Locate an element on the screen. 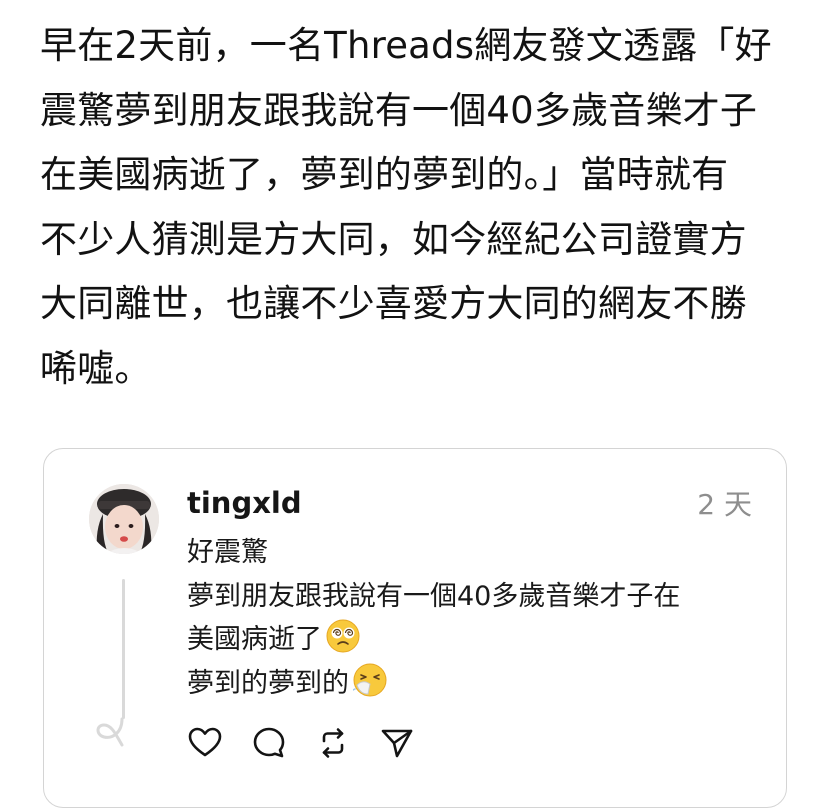 The height and width of the screenshot is (808, 828). article-line: 在美國病逝了，夢到的夢到的。」當時就有 is located at coordinates (384, 174).